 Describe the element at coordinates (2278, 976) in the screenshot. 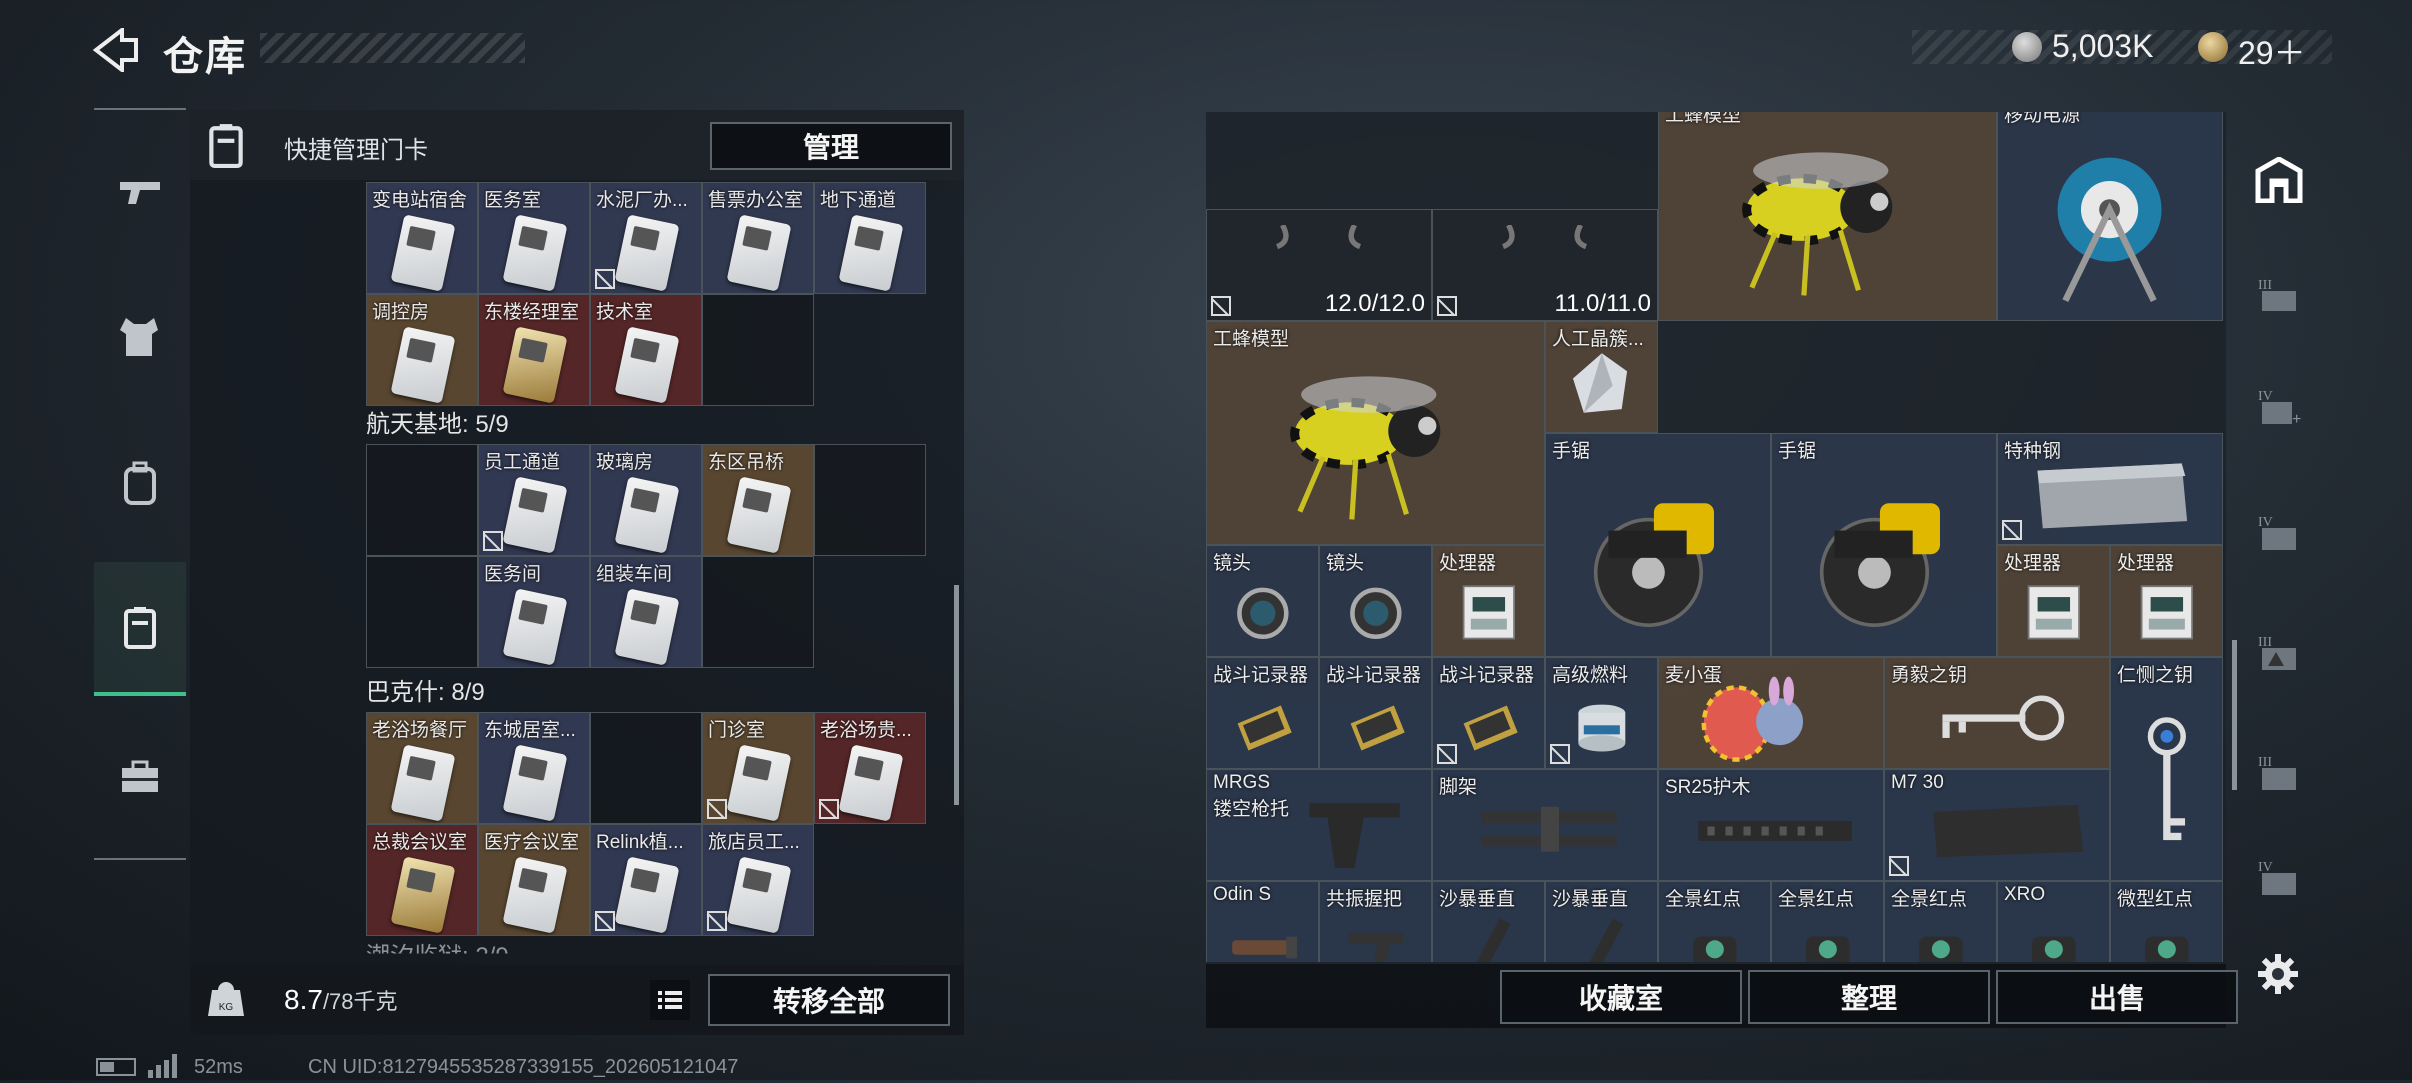

I see `settings-icon` at that location.